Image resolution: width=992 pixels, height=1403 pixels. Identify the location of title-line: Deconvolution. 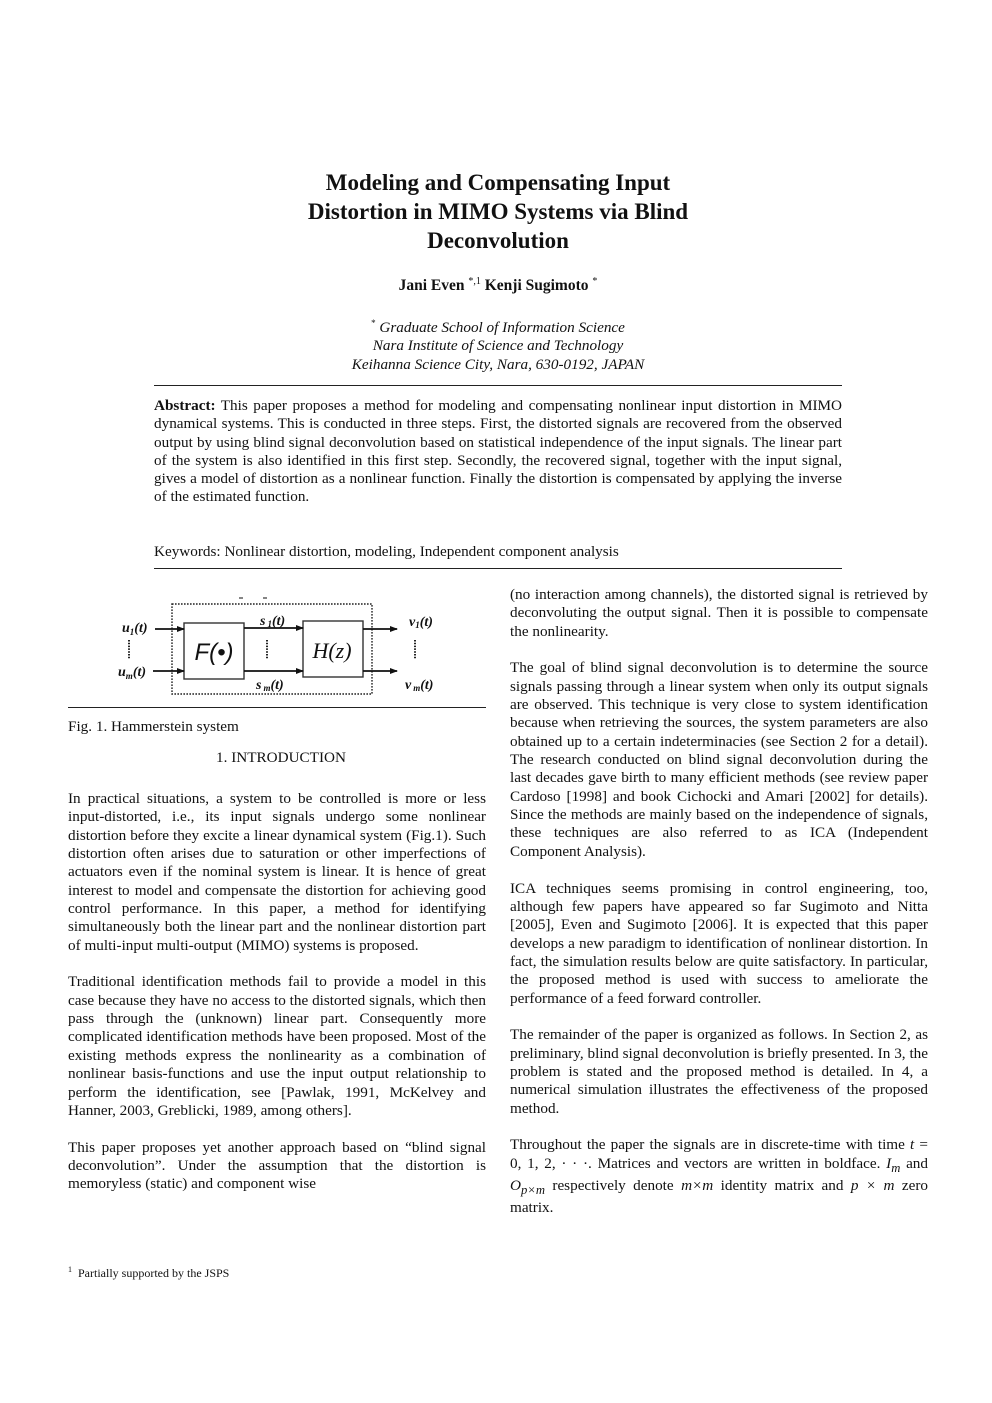
(498, 240).